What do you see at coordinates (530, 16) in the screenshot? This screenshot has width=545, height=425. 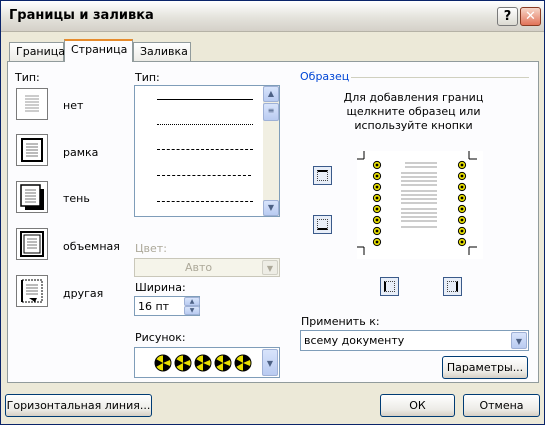 I see `close-button: ✕` at bounding box center [530, 16].